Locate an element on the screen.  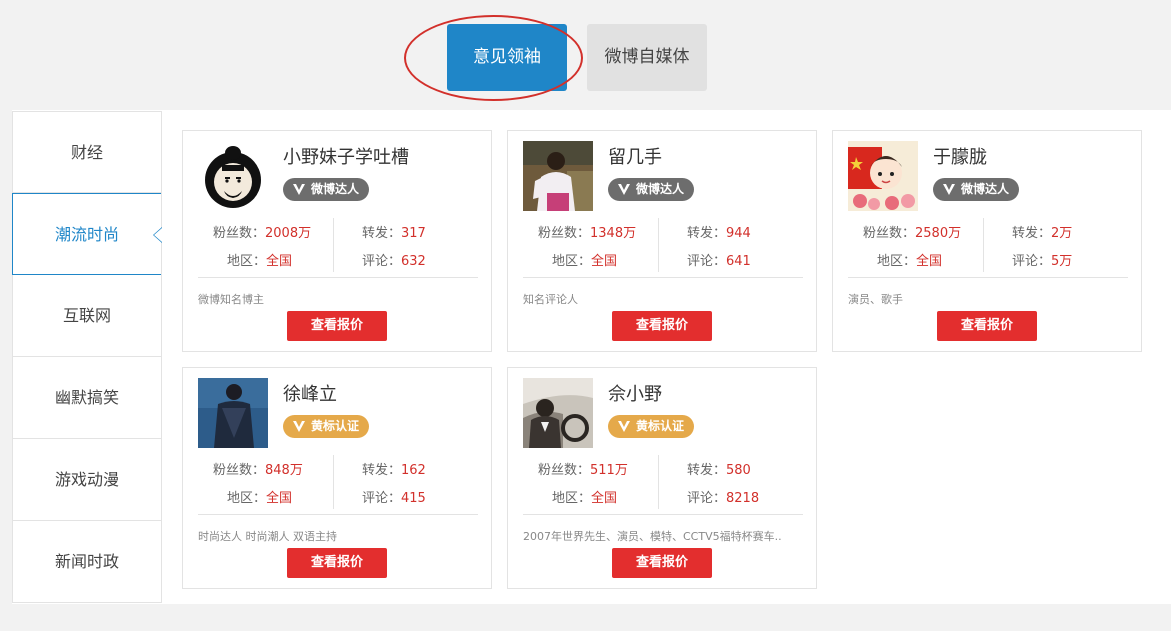
fans-value: 2580万 is located at coordinates (938, 233).